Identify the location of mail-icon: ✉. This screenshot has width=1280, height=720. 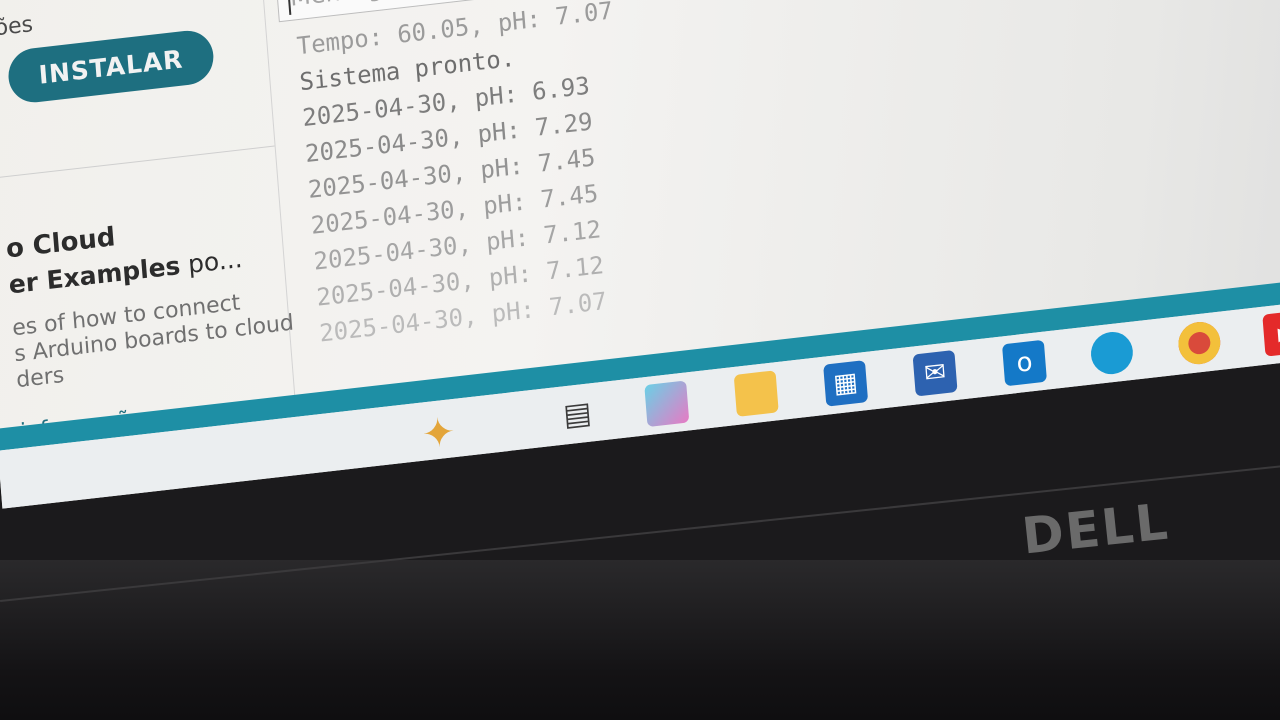
(935, 373).